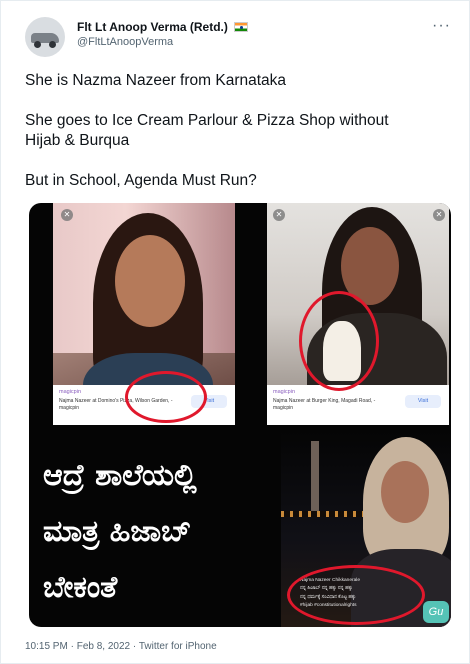 The height and width of the screenshot is (664, 470). I want to click on tweet-paragraph-3: But in School, Agenda Must Run?, so click(141, 180).